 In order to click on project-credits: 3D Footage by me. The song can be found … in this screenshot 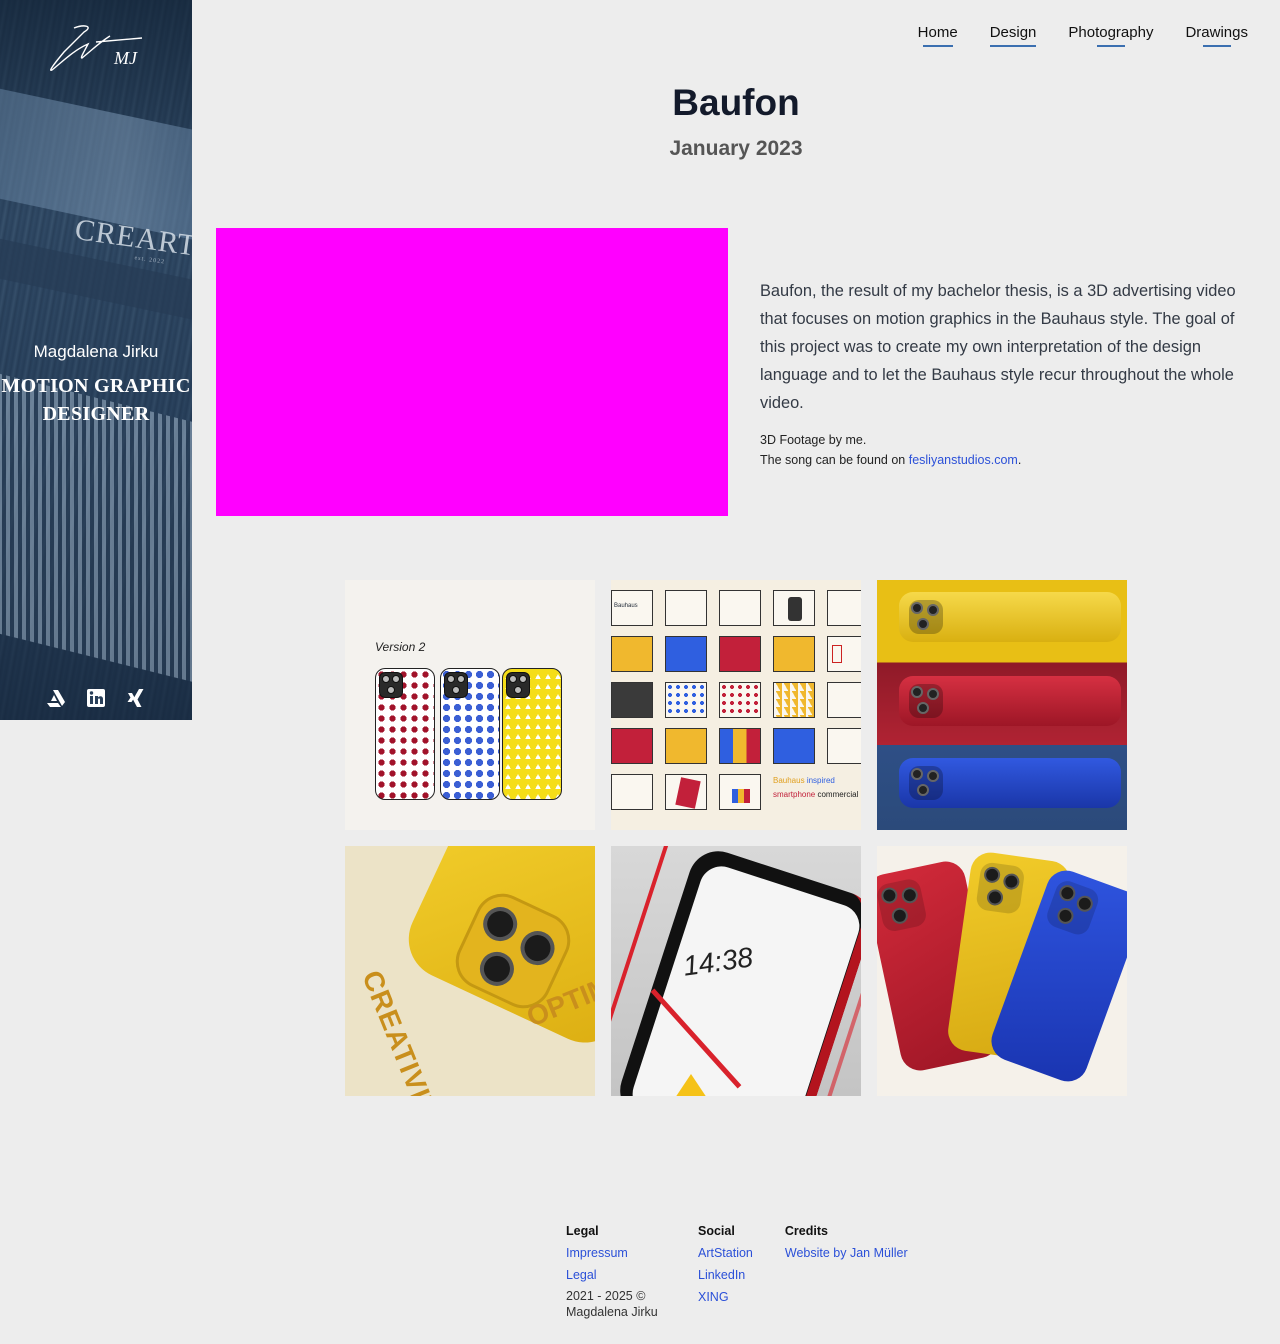, I will do `click(890, 450)`.